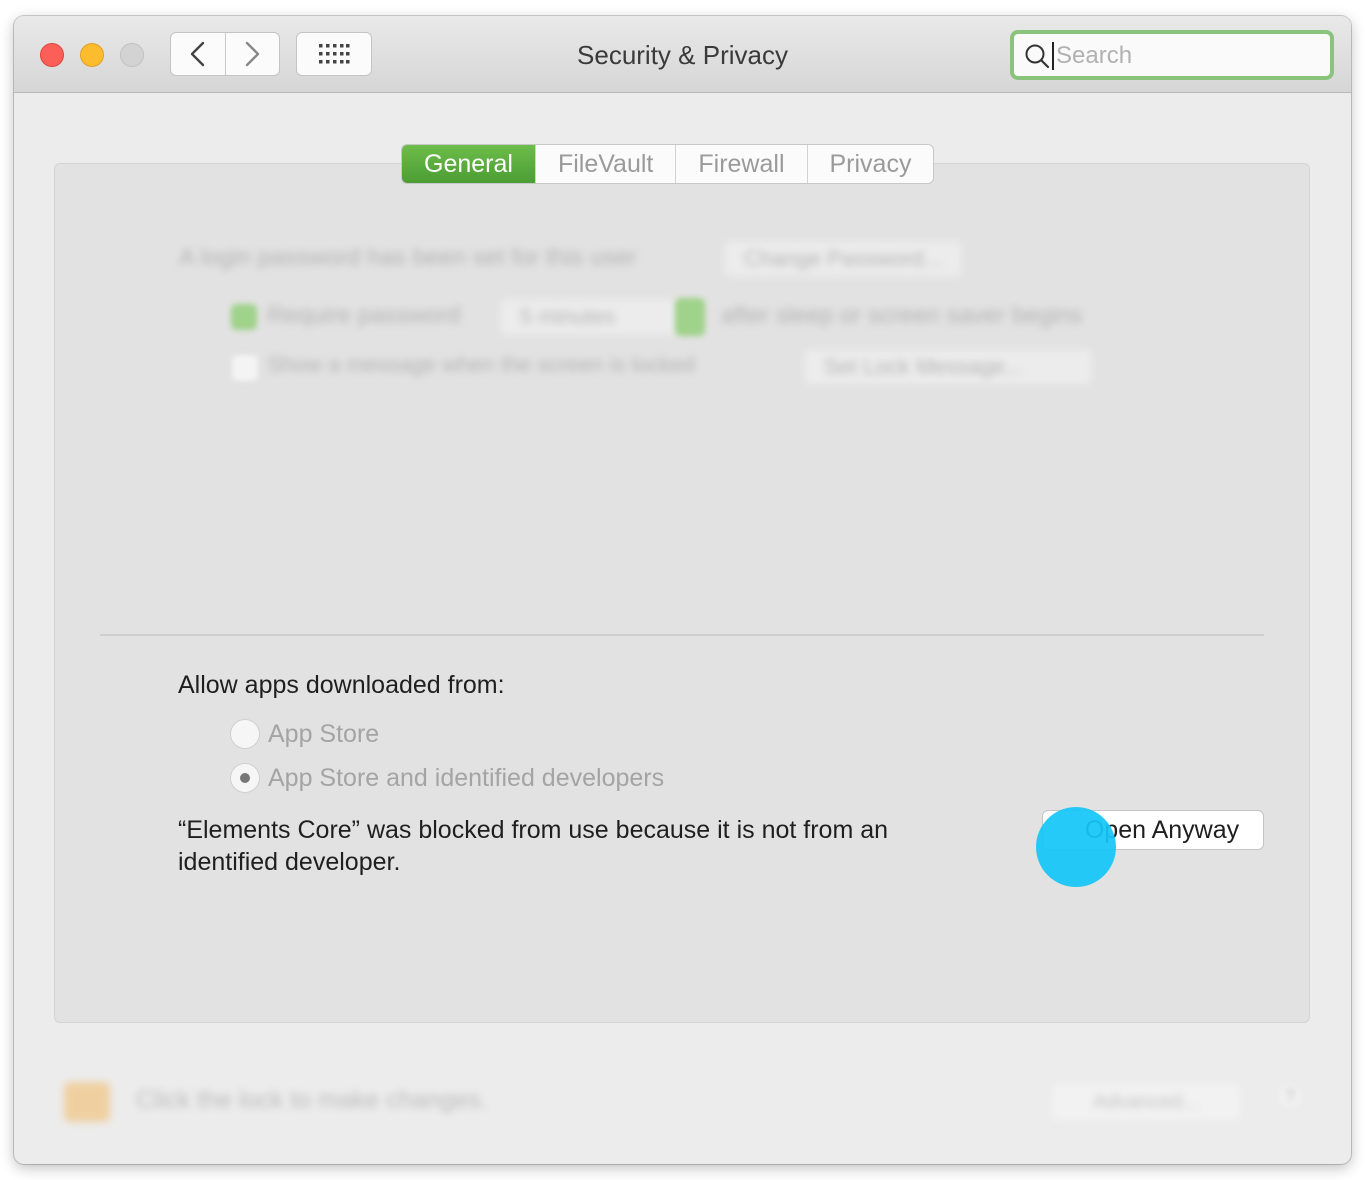  I want to click on tab-filevault: FileVault, so click(604, 164).